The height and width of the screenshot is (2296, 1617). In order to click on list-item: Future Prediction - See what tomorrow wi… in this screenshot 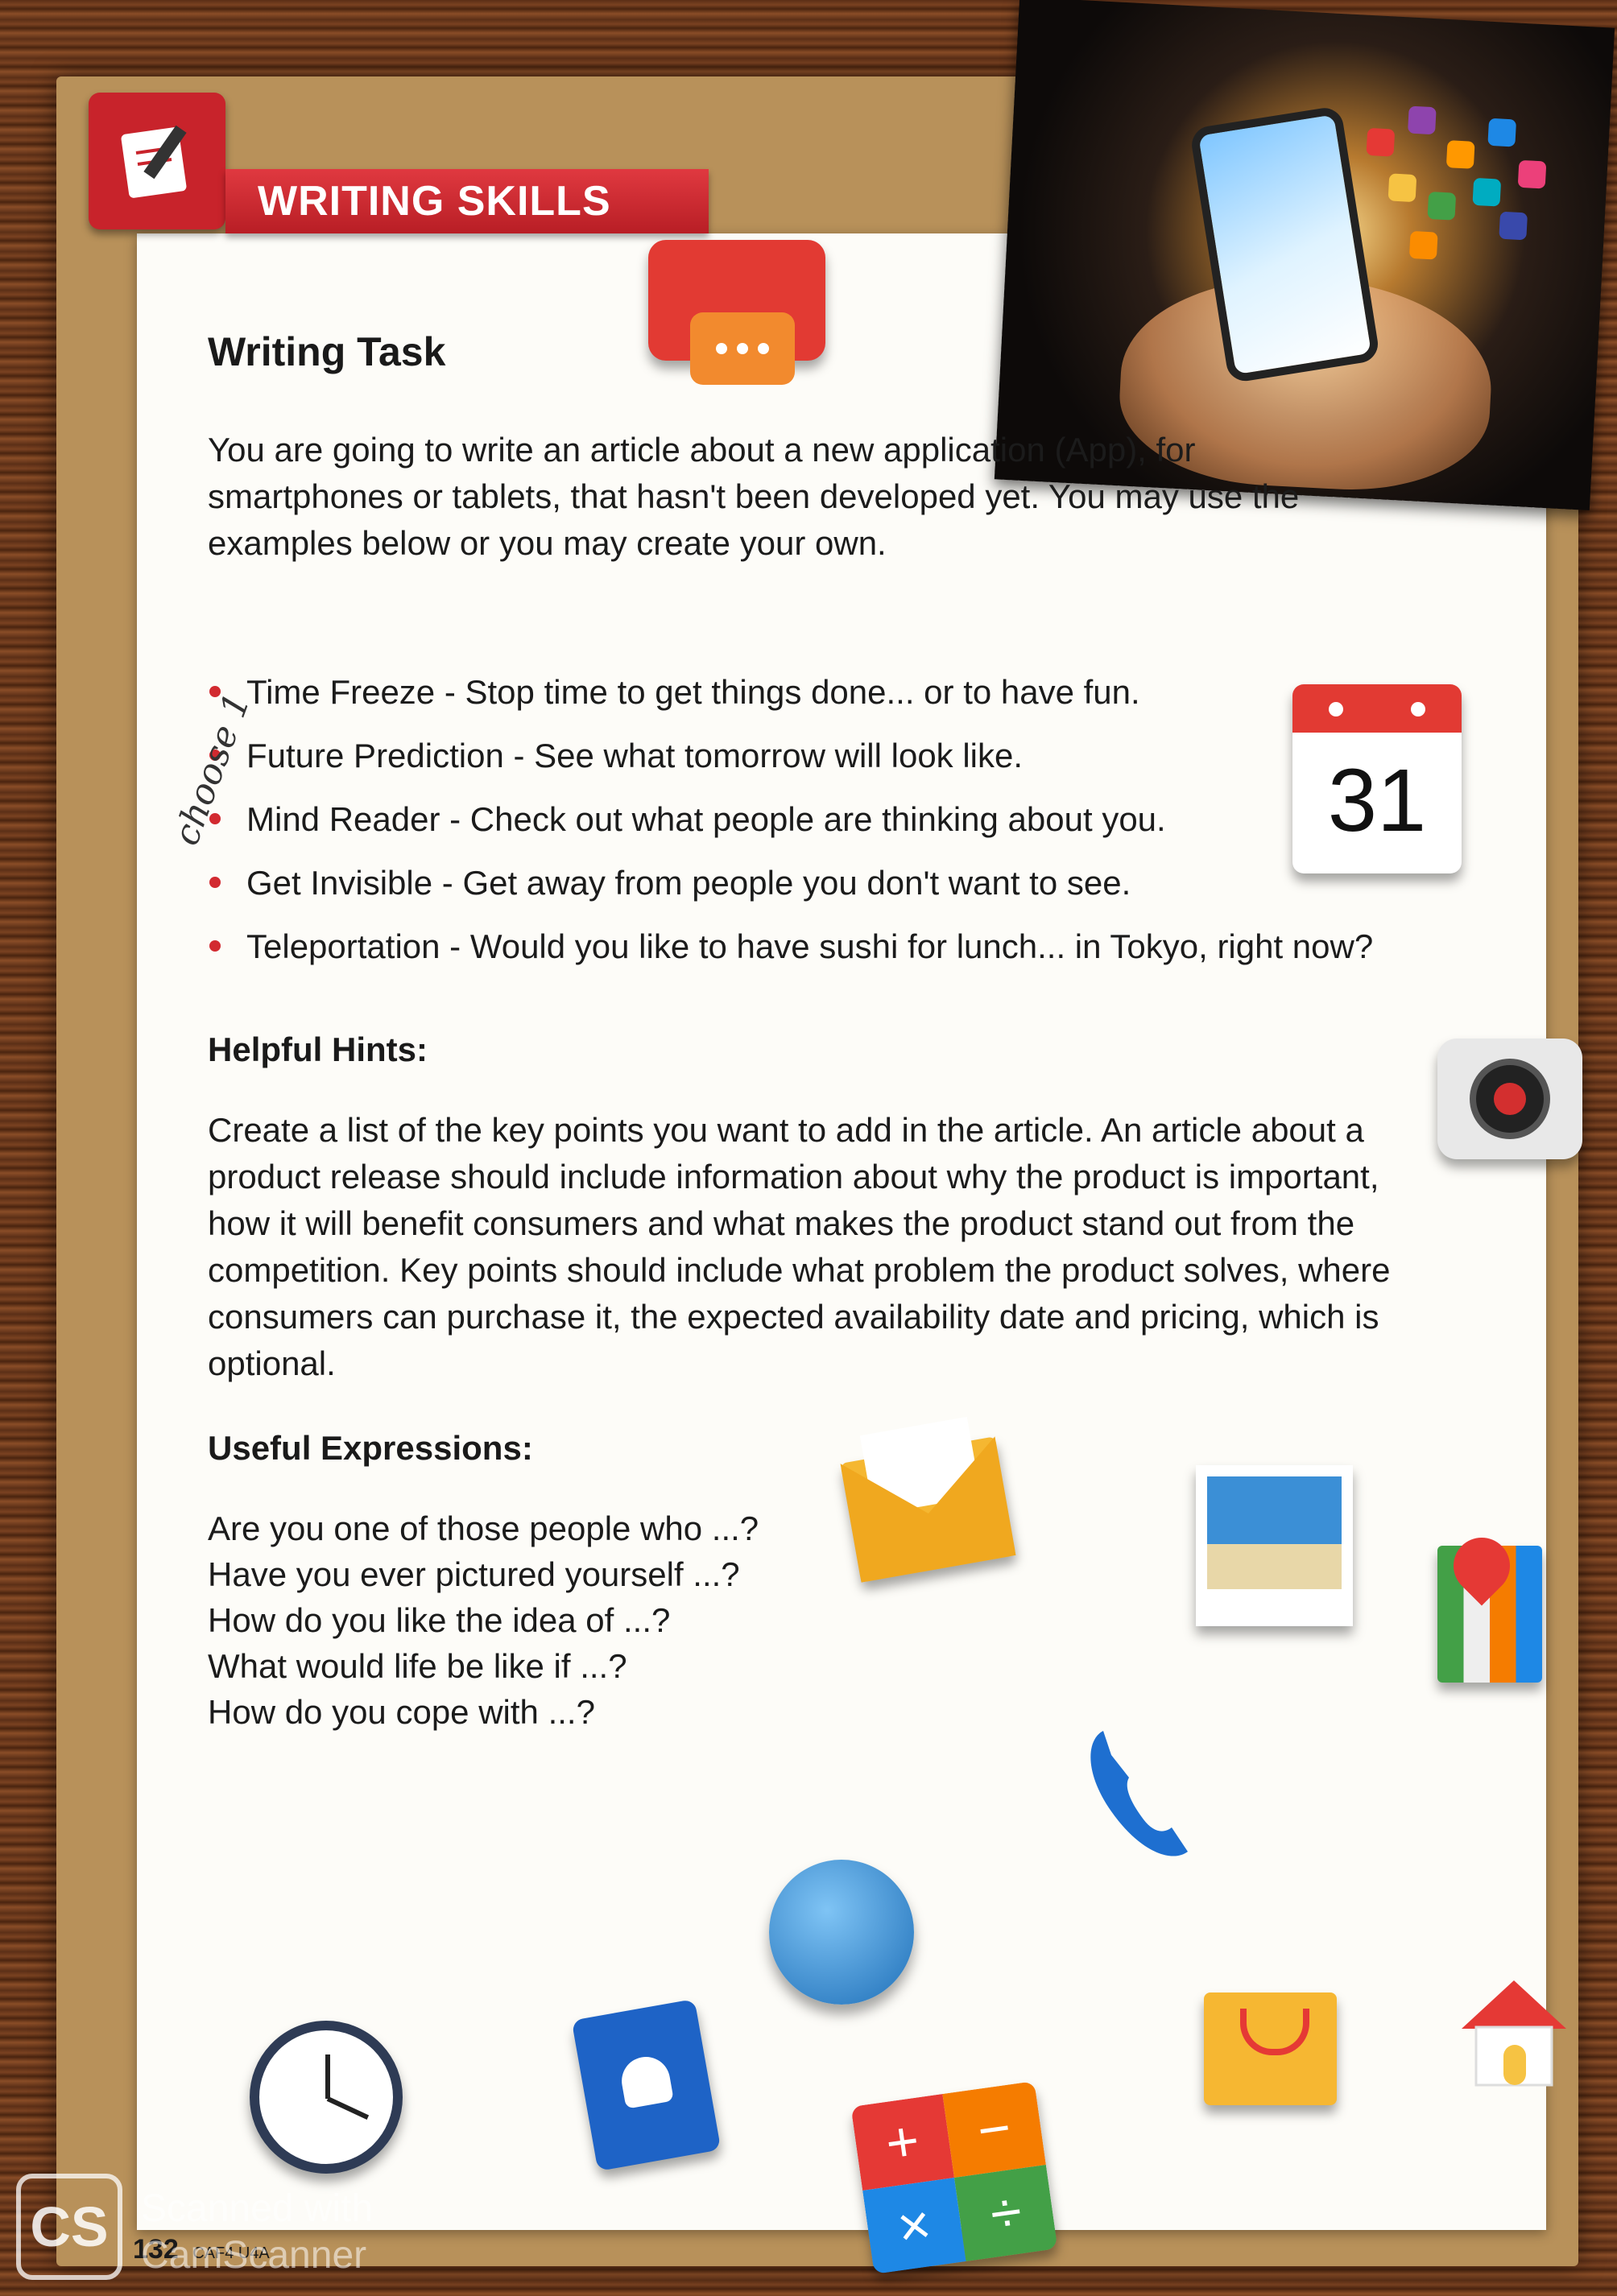, I will do `click(790, 755)`.